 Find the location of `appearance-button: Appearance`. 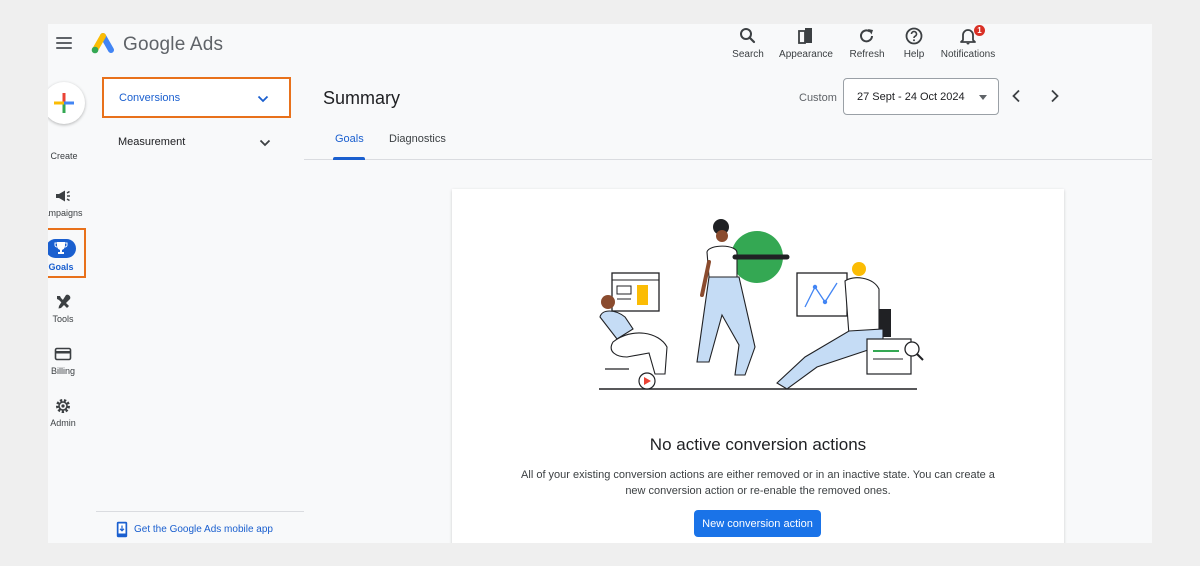

appearance-button: Appearance is located at coordinates (806, 46).